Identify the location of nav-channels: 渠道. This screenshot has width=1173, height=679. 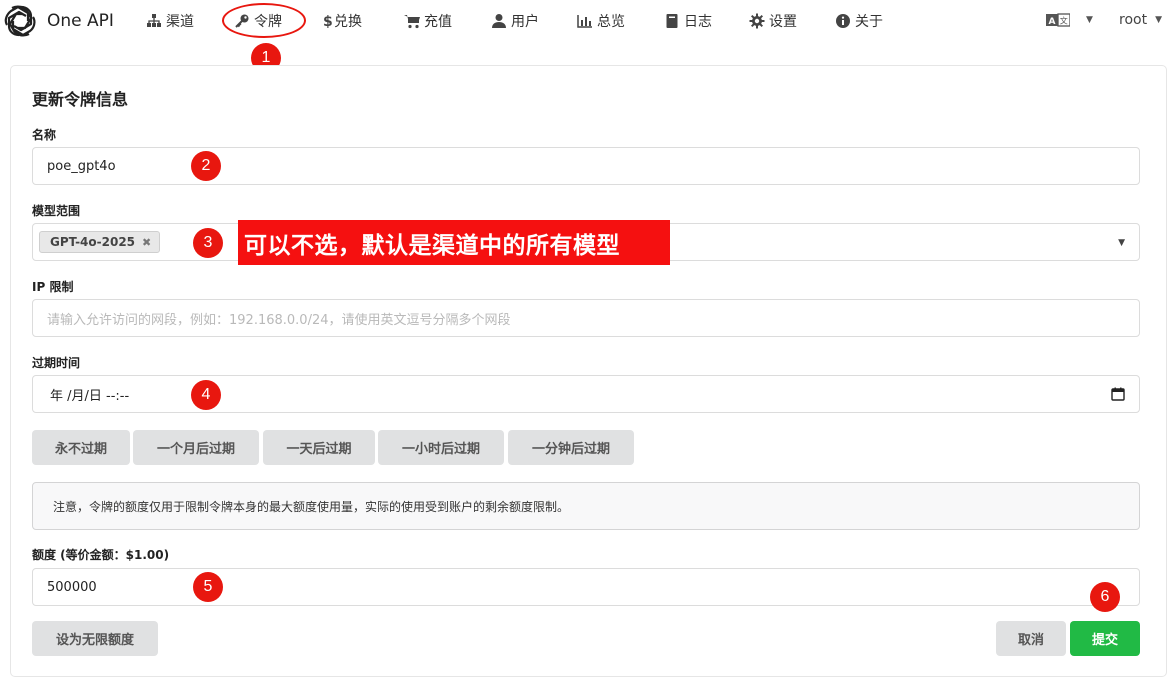
(170, 21).